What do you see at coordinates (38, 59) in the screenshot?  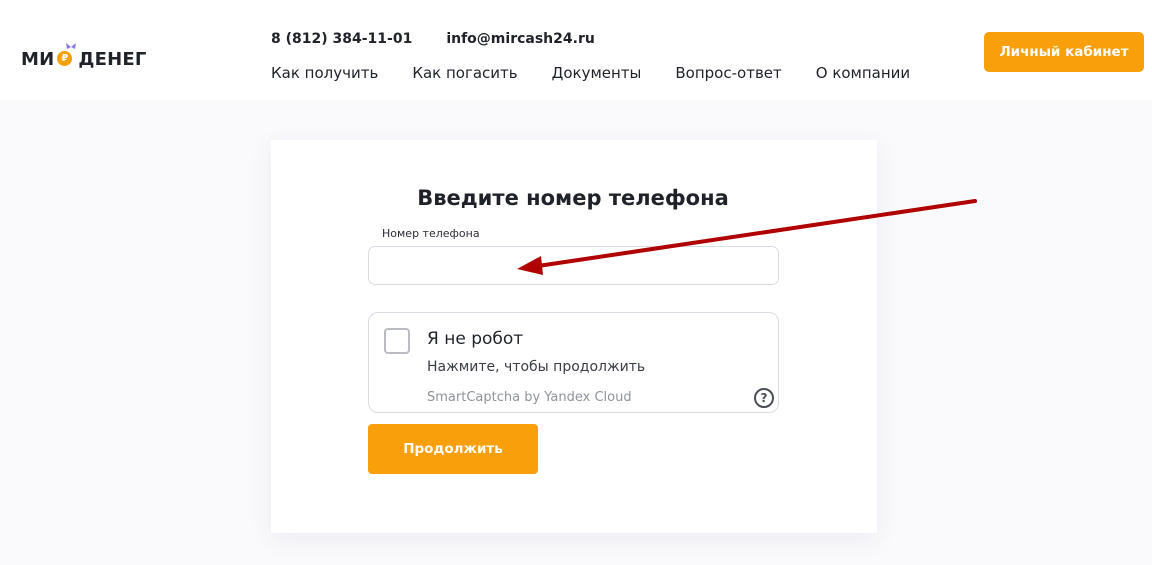 I see `logo-text-part1: МИ` at bounding box center [38, 59].